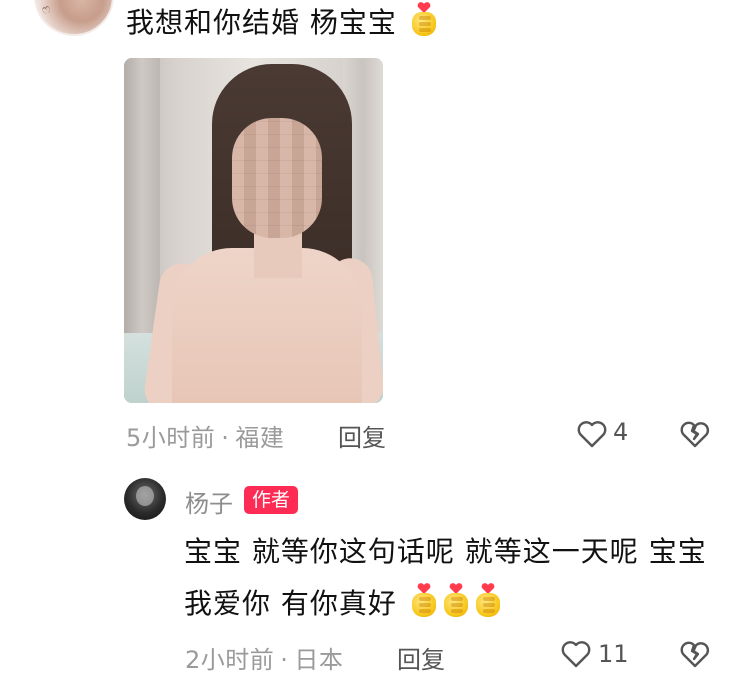 Image resolution: width=750 pixels, height=678 pixels. Describe the element at coordinates (171, 438) in the screenshot. I see `comment-time: 5小时前` at that location.